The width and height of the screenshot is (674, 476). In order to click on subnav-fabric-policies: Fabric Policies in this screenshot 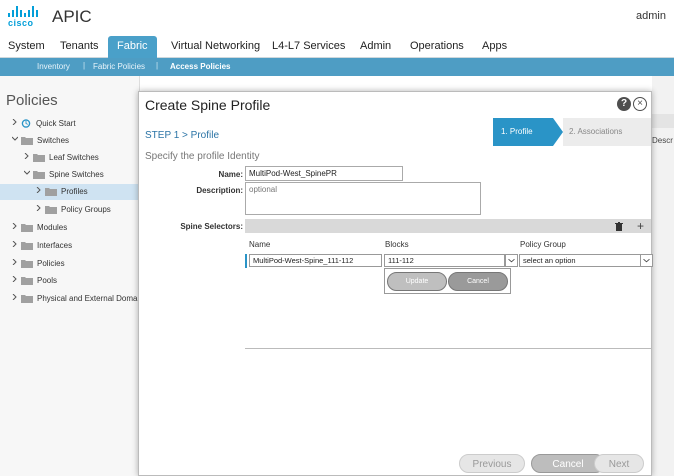, I will do `click(119, 66)`.